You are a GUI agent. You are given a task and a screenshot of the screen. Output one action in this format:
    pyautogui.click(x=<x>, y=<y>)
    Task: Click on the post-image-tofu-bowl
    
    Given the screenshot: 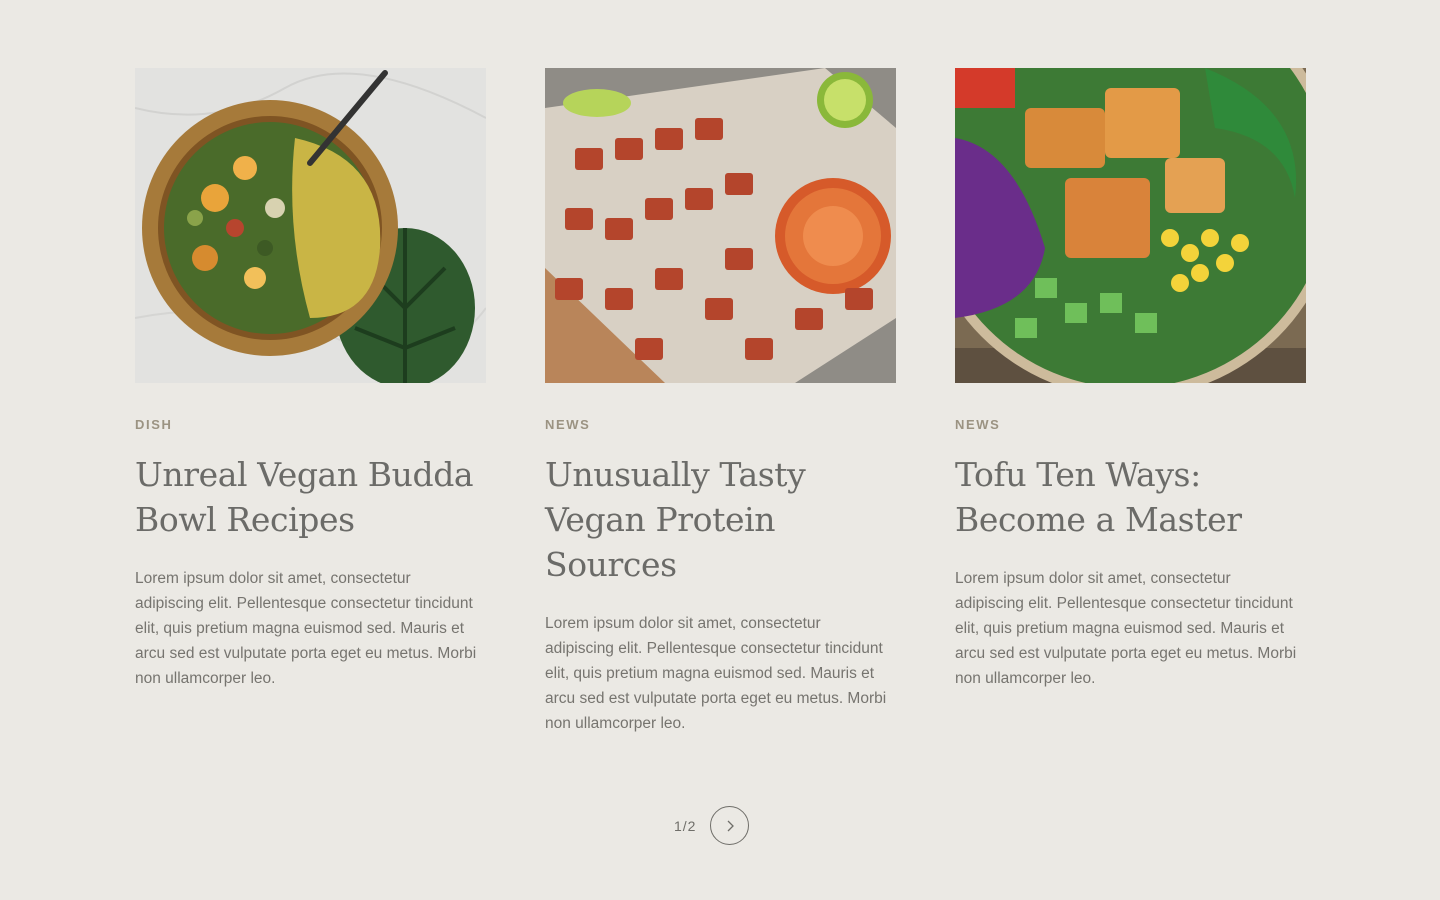 What is the action you would take?
    pyautogui.click(x=1130, y=225)
    